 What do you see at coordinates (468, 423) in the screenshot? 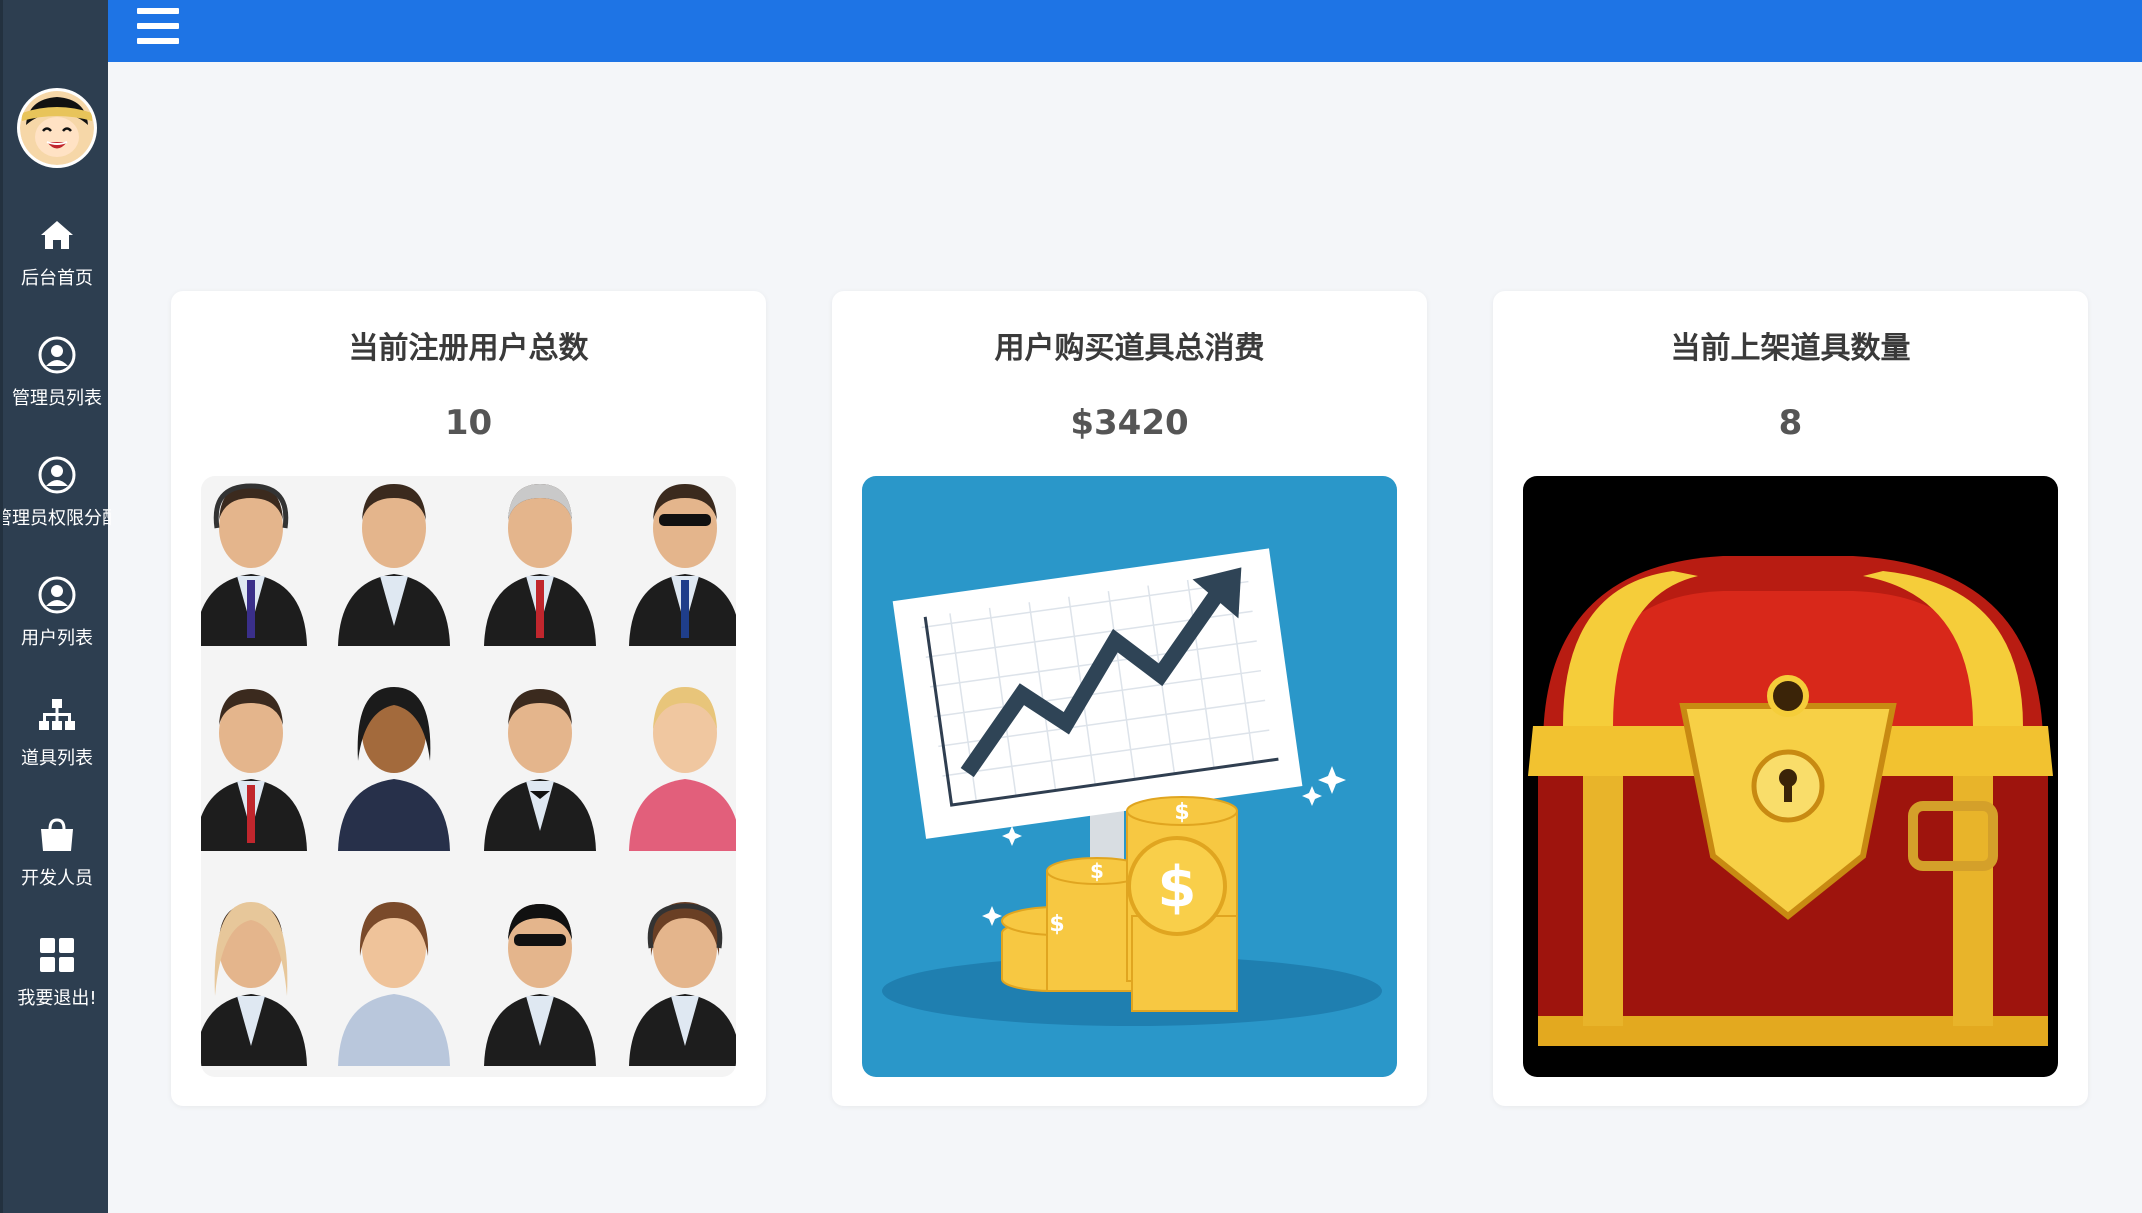
I see `card-value: 10` at bounding box center [468, 423].